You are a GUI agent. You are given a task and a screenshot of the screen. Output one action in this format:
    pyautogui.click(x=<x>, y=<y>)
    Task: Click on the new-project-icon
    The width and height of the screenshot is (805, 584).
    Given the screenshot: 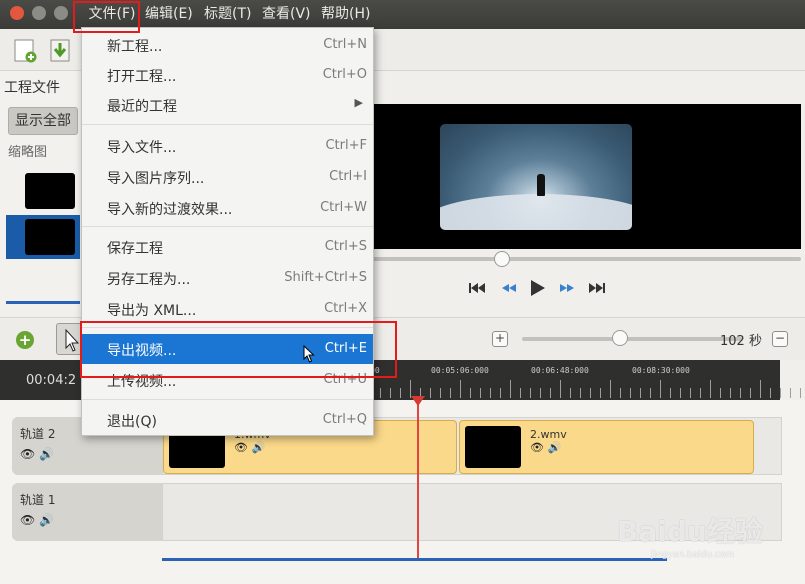 What is the action you would take?
    pyautogui.click(x=25, y=50)
    